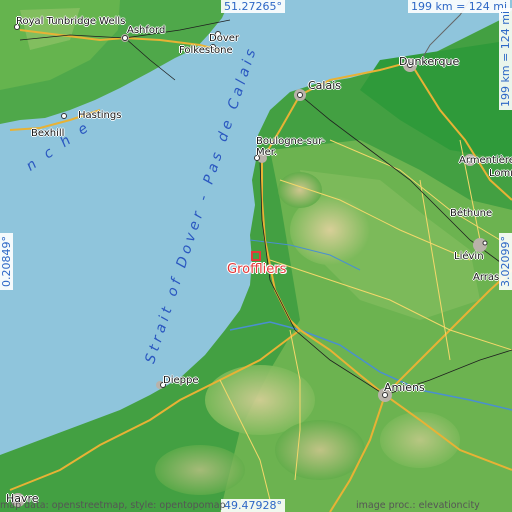 The width and height of the screenshot is (512, 512). What do you see at coordinates (500, 173) in the screenshot?
I see `city-label-lomme: Lomme` at bounding box center [500, 173].